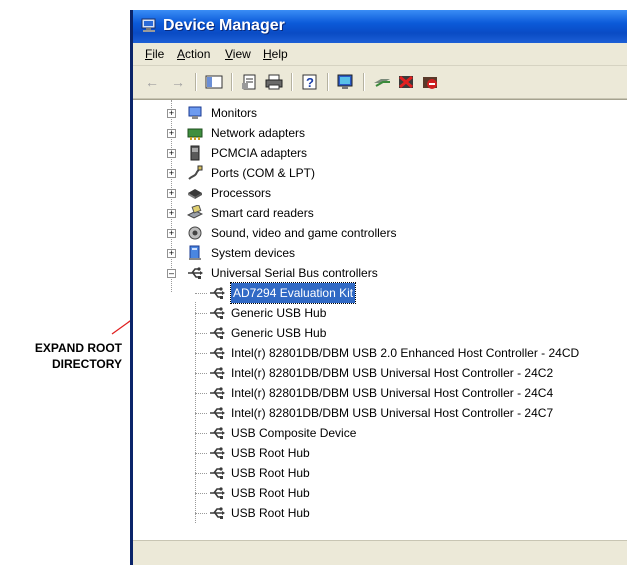  I want to click on device-label: USB Composite Device, so click(294, 433).